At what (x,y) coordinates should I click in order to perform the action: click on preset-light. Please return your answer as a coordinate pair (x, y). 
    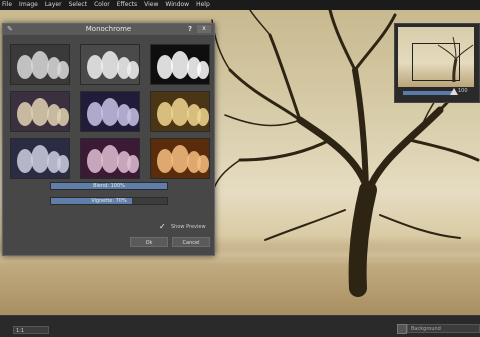
    Looking at the image, I should click on (110, 64).